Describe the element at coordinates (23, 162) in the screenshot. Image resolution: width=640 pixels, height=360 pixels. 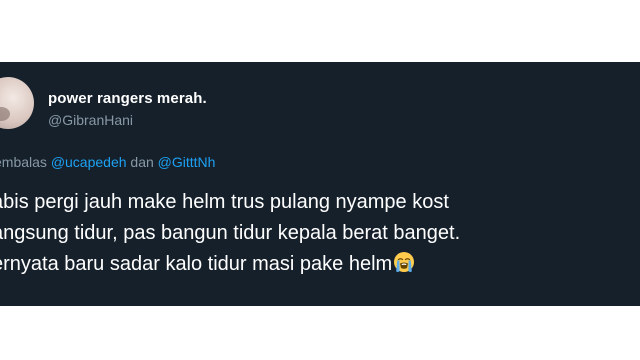
I see `reply-prefix: embalas` at that location.